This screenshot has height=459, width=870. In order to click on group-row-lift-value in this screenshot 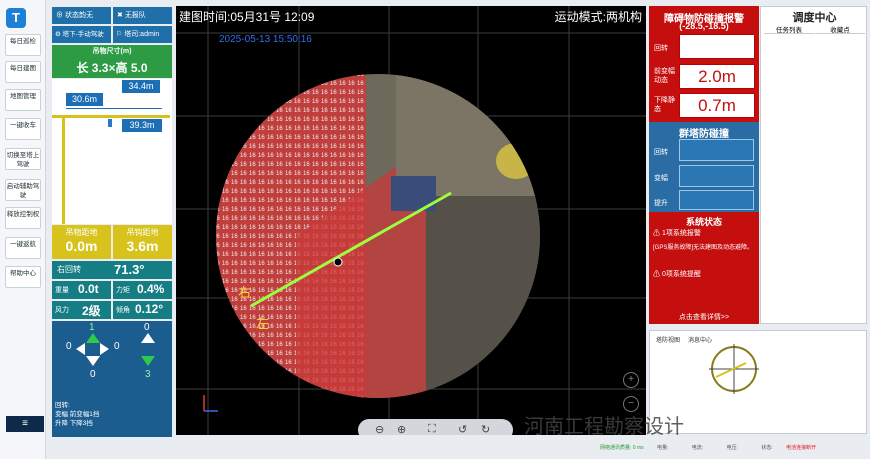, I will do `click(716, 200)`.